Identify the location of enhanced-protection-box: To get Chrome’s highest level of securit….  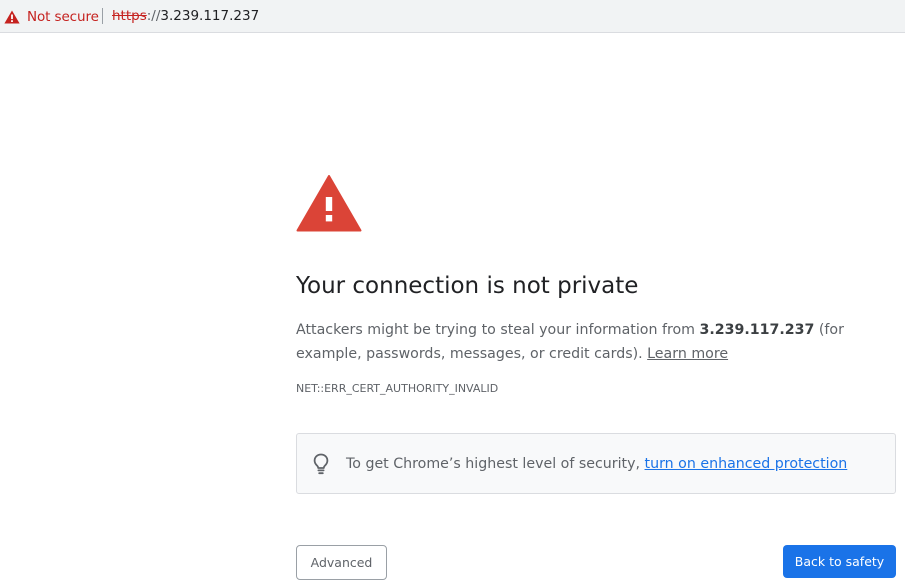
(596, 463).